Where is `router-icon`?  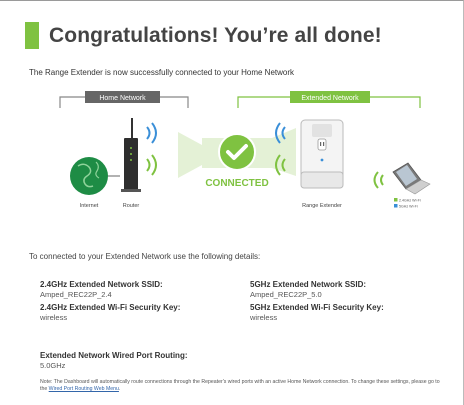
router-icon is located at coordinates (131, 155).